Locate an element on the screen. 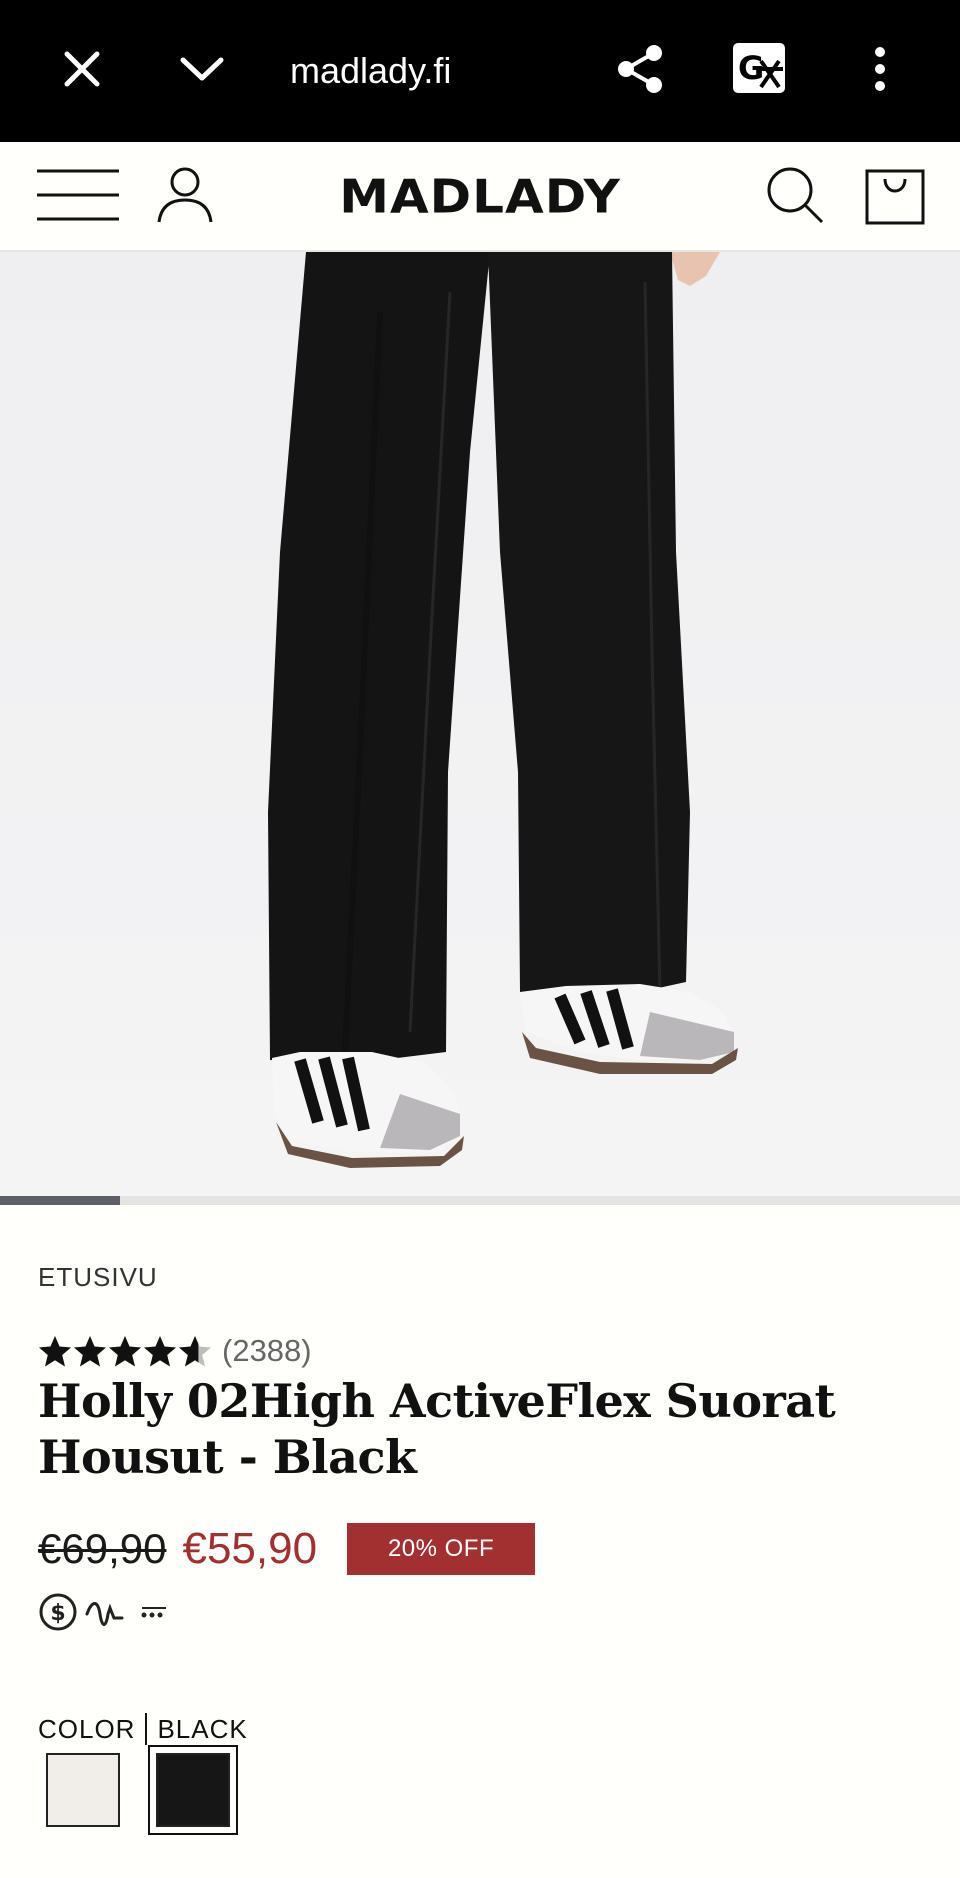  price-row: €69,90 €55,90 20% OFF is located at coordinates (287, 1549).